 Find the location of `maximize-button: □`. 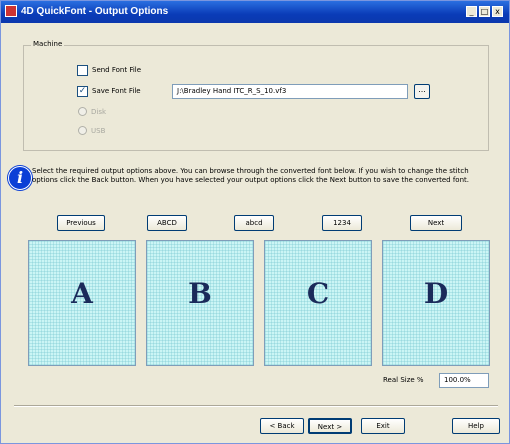

maximize-button: □ is located at coordinates (484, 11).